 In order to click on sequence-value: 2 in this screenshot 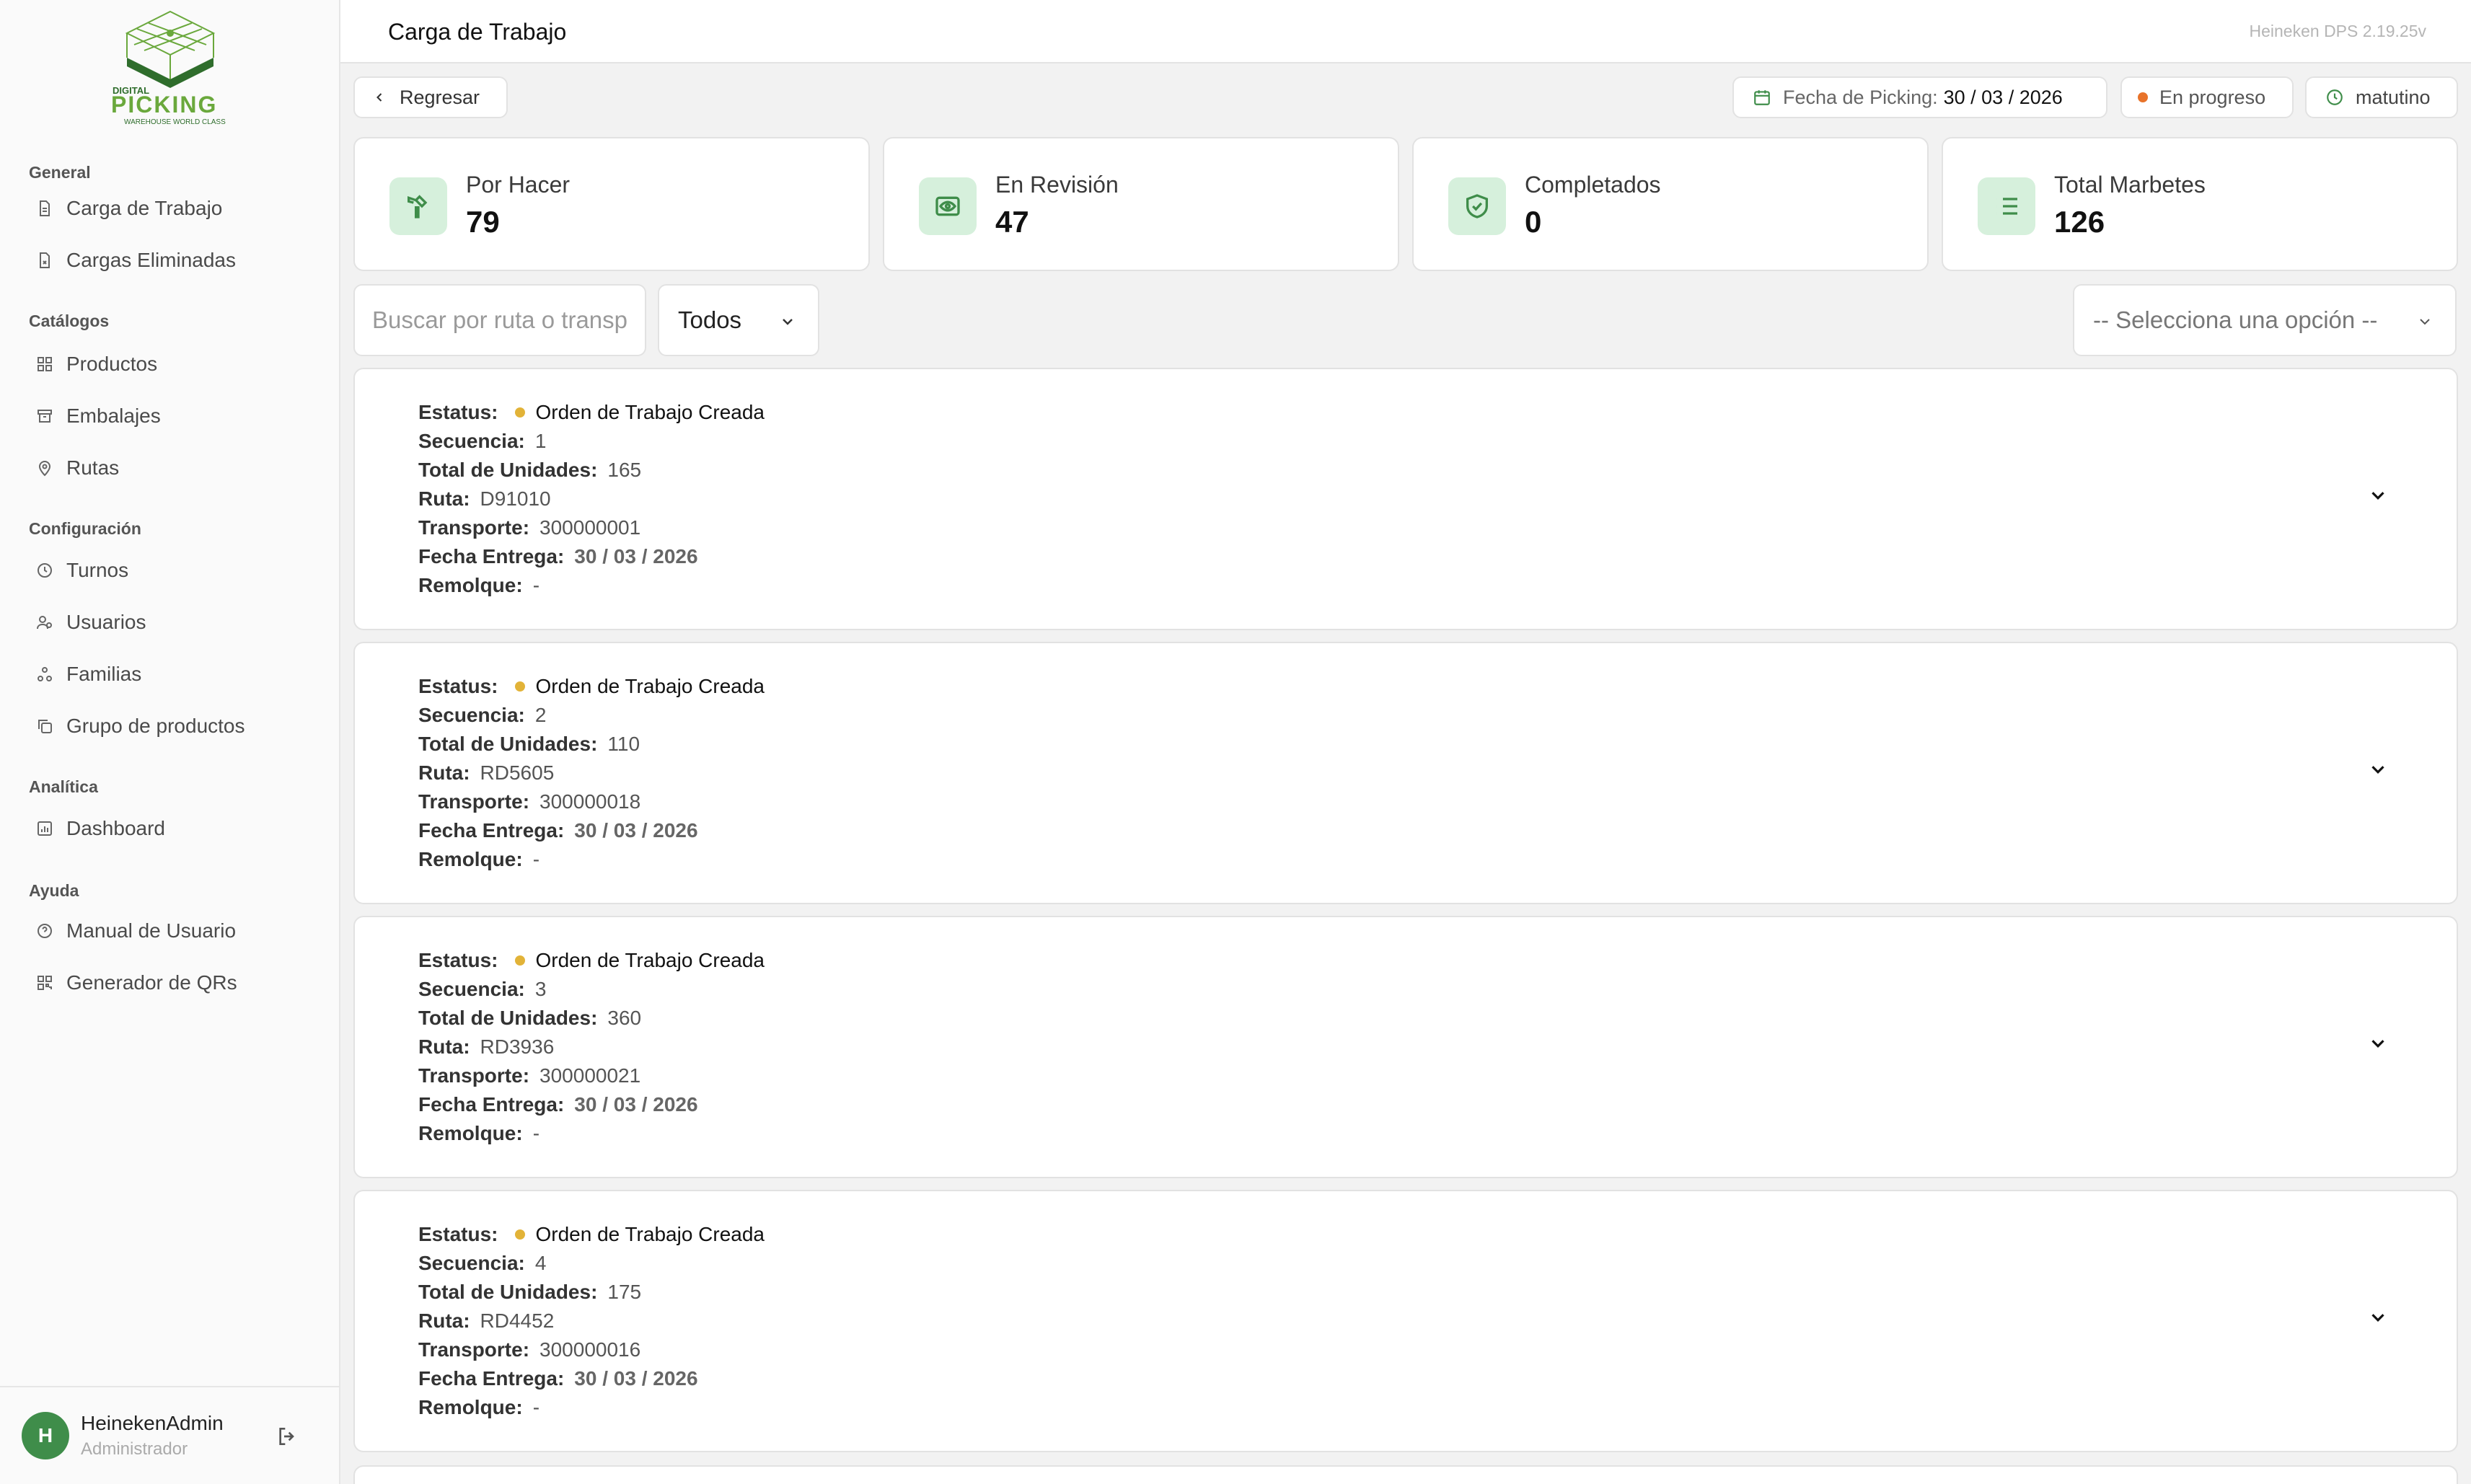, I will do `click(540, 715)`.